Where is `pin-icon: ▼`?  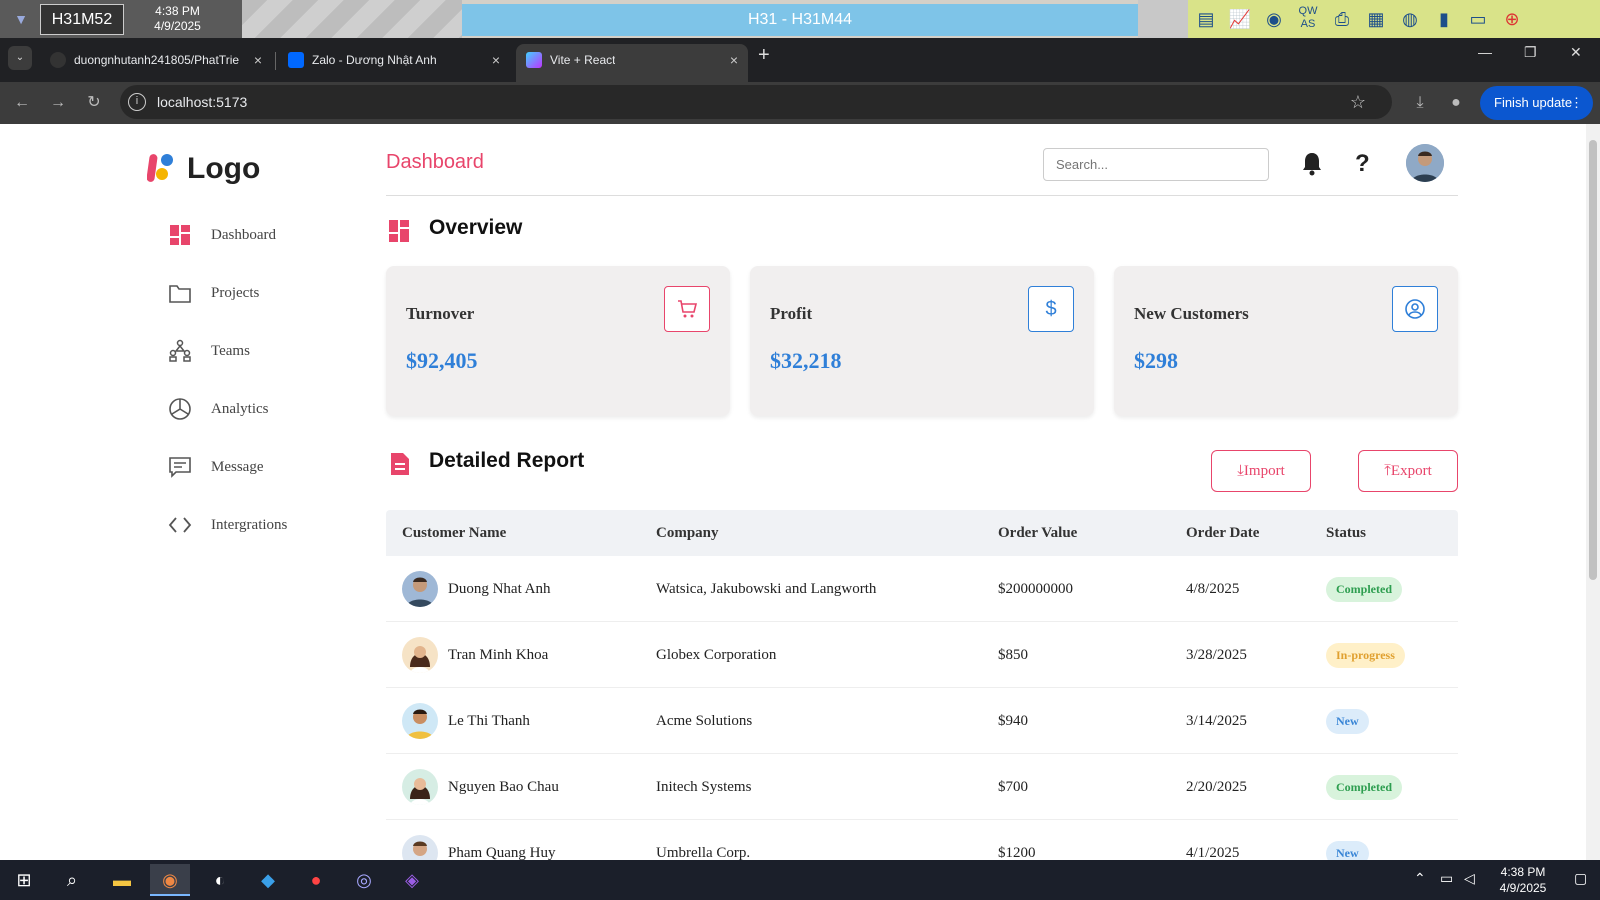
pin-icon: ▼ is located at coordinates (21, 19).